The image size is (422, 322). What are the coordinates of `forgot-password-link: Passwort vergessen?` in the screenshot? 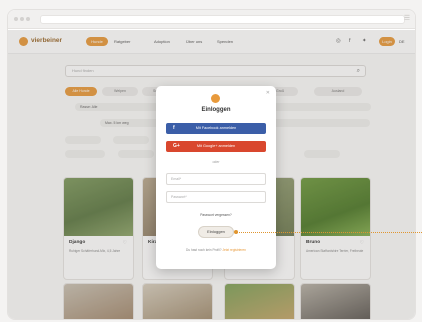 It's located at (216, 215).